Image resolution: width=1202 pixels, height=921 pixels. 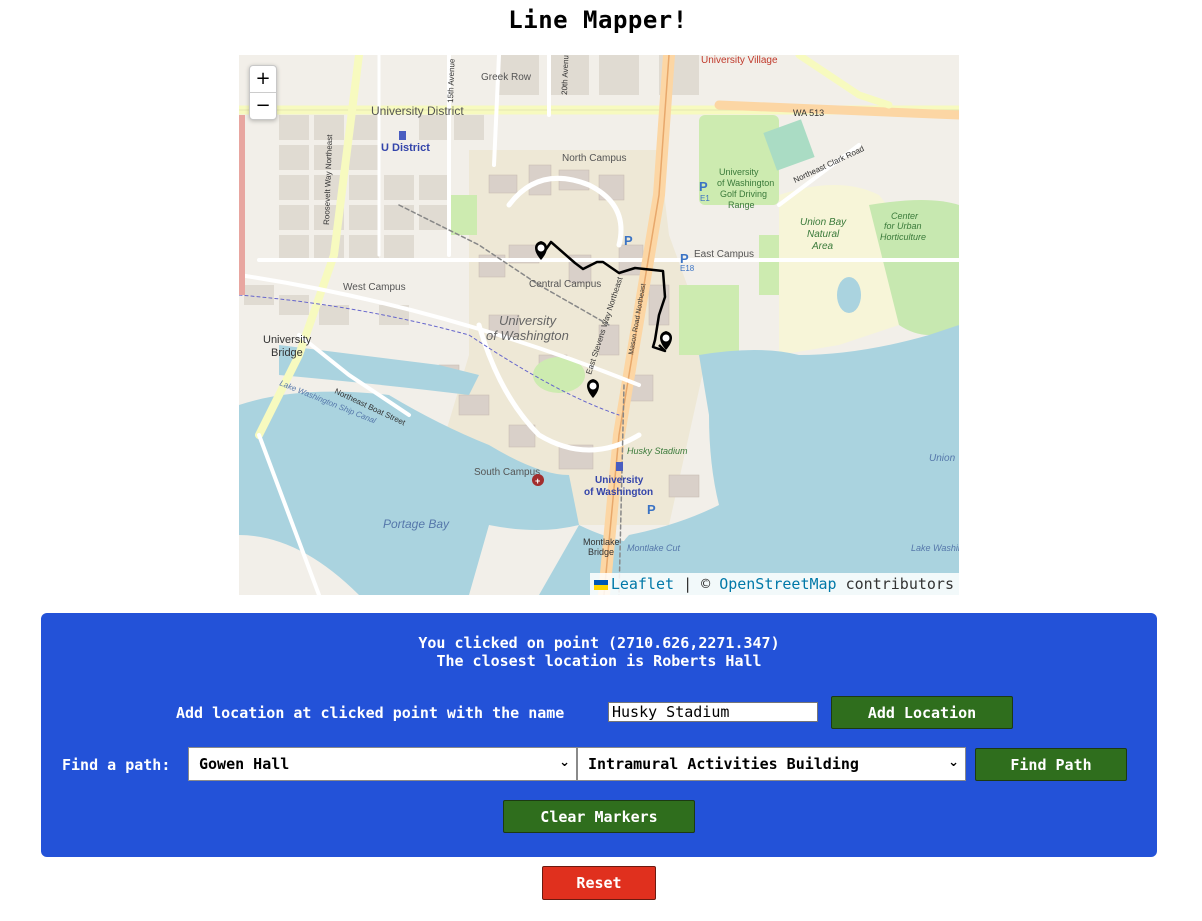 What do you see at coordinates (565, 75) in the screenshot?
I see `svg-text: 20th Avenue` at bounding box center [565, 75].